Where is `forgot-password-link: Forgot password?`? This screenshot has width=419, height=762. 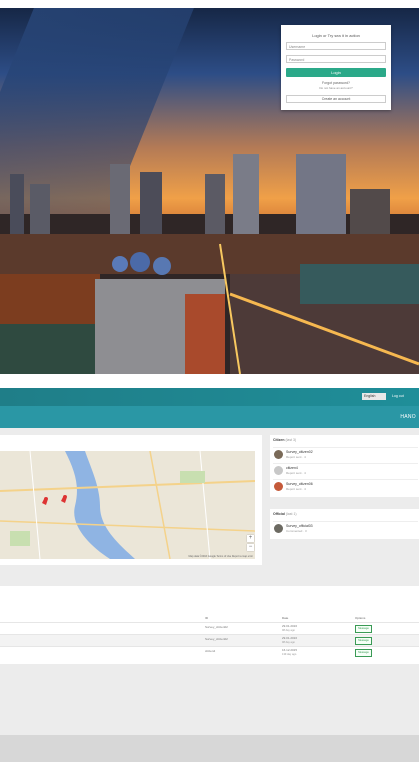
forgot-password-link: Forgot password? is located at coordinates (336, 83).